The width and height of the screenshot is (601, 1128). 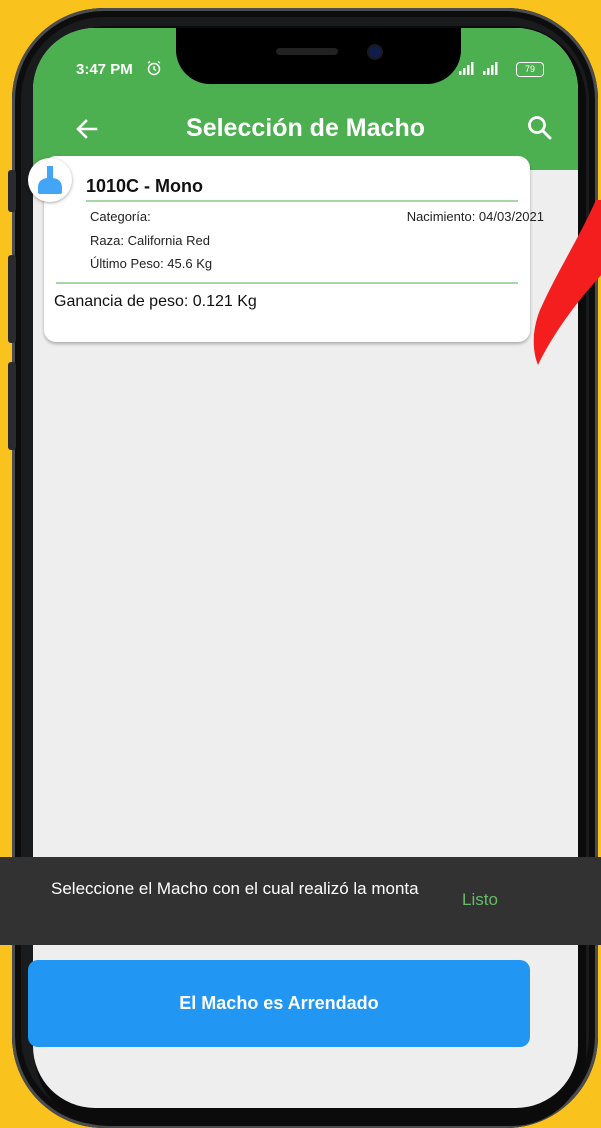 I want to click on silent-switch, so click(x=12, y=191).